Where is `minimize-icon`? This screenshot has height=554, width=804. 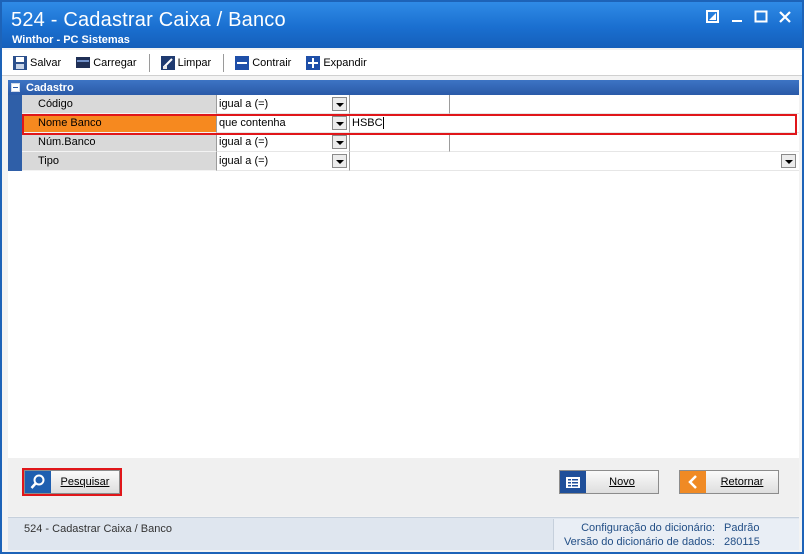
minimize-icon is located at coordinates (737, 18).